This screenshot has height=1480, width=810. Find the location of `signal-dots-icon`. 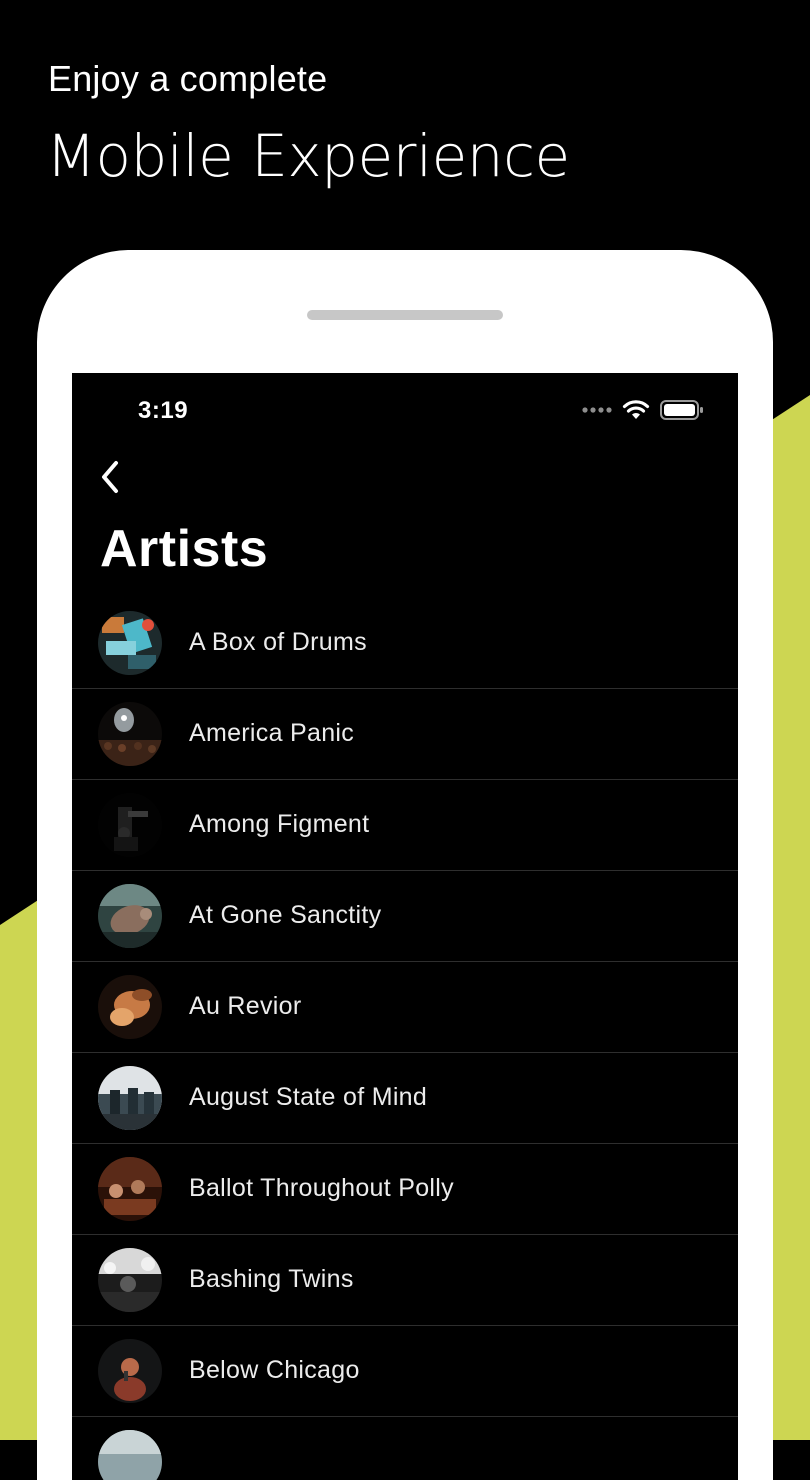

signal-dots-icon is located at coordinates (597, 410).